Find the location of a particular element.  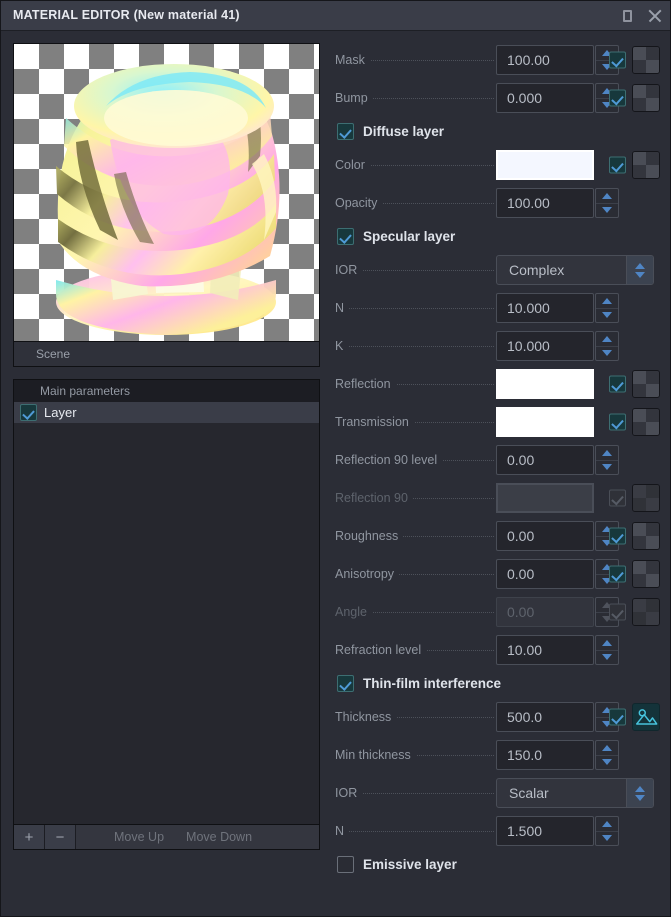

layers-header-label: Main parameters is located at coordinates (85, 391).